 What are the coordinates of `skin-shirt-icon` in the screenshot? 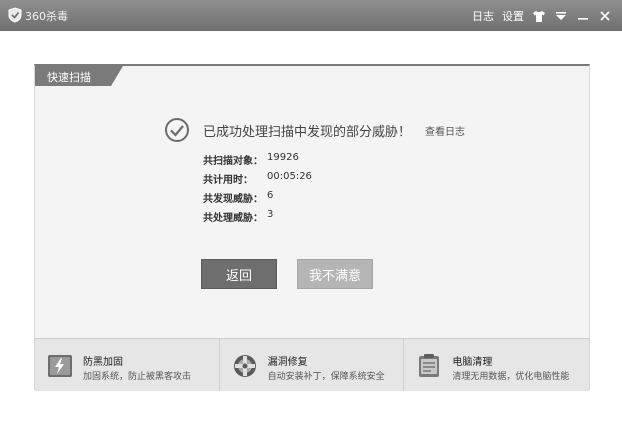 It's located at (539, 16).